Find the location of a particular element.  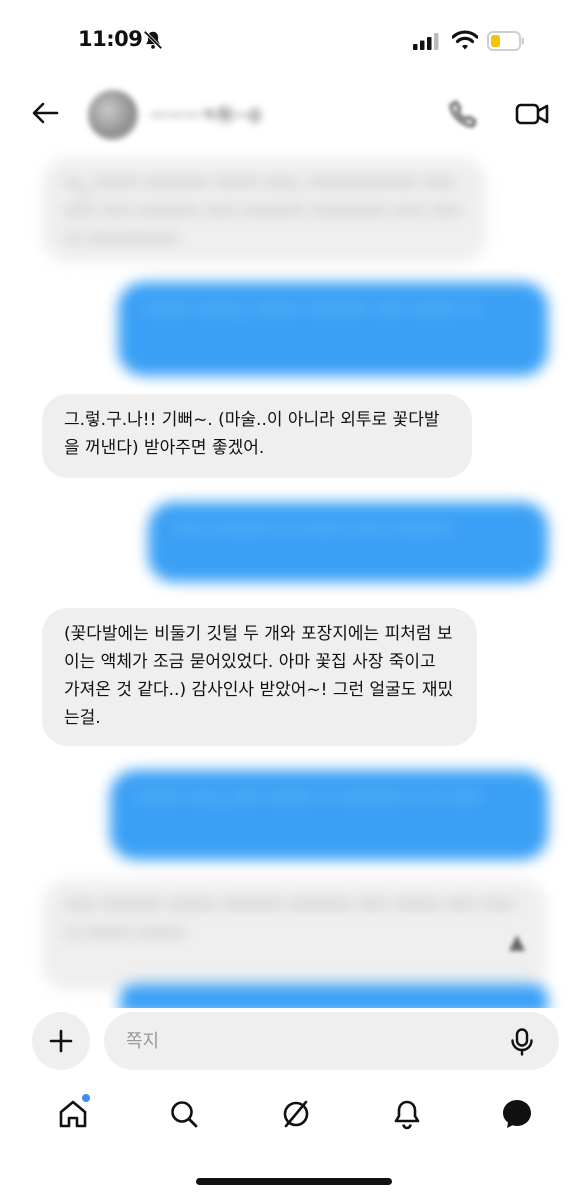

video-call-icon is located at coordinates (532, 114).